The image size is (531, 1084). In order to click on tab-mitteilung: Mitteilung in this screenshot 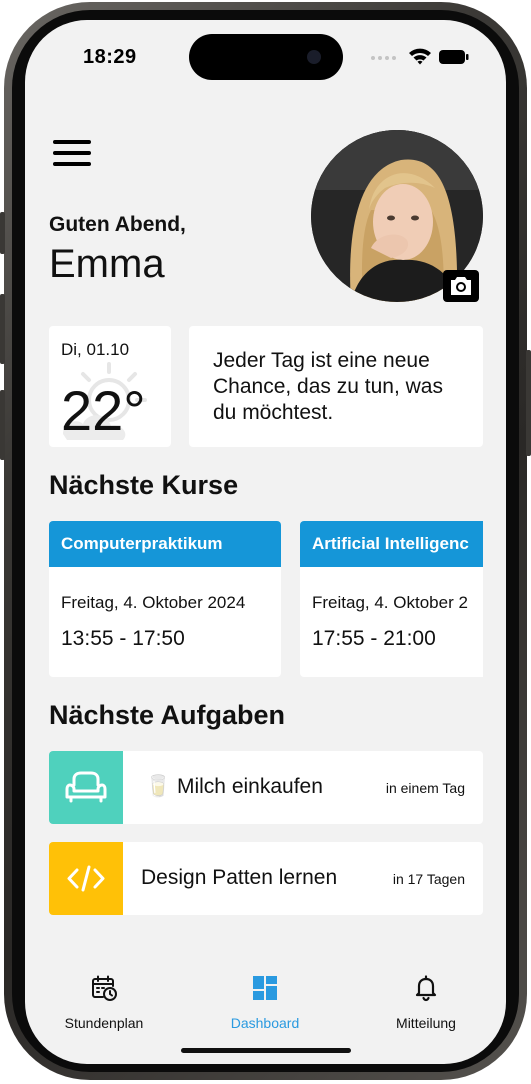, I will do `click(426, 1002)`.